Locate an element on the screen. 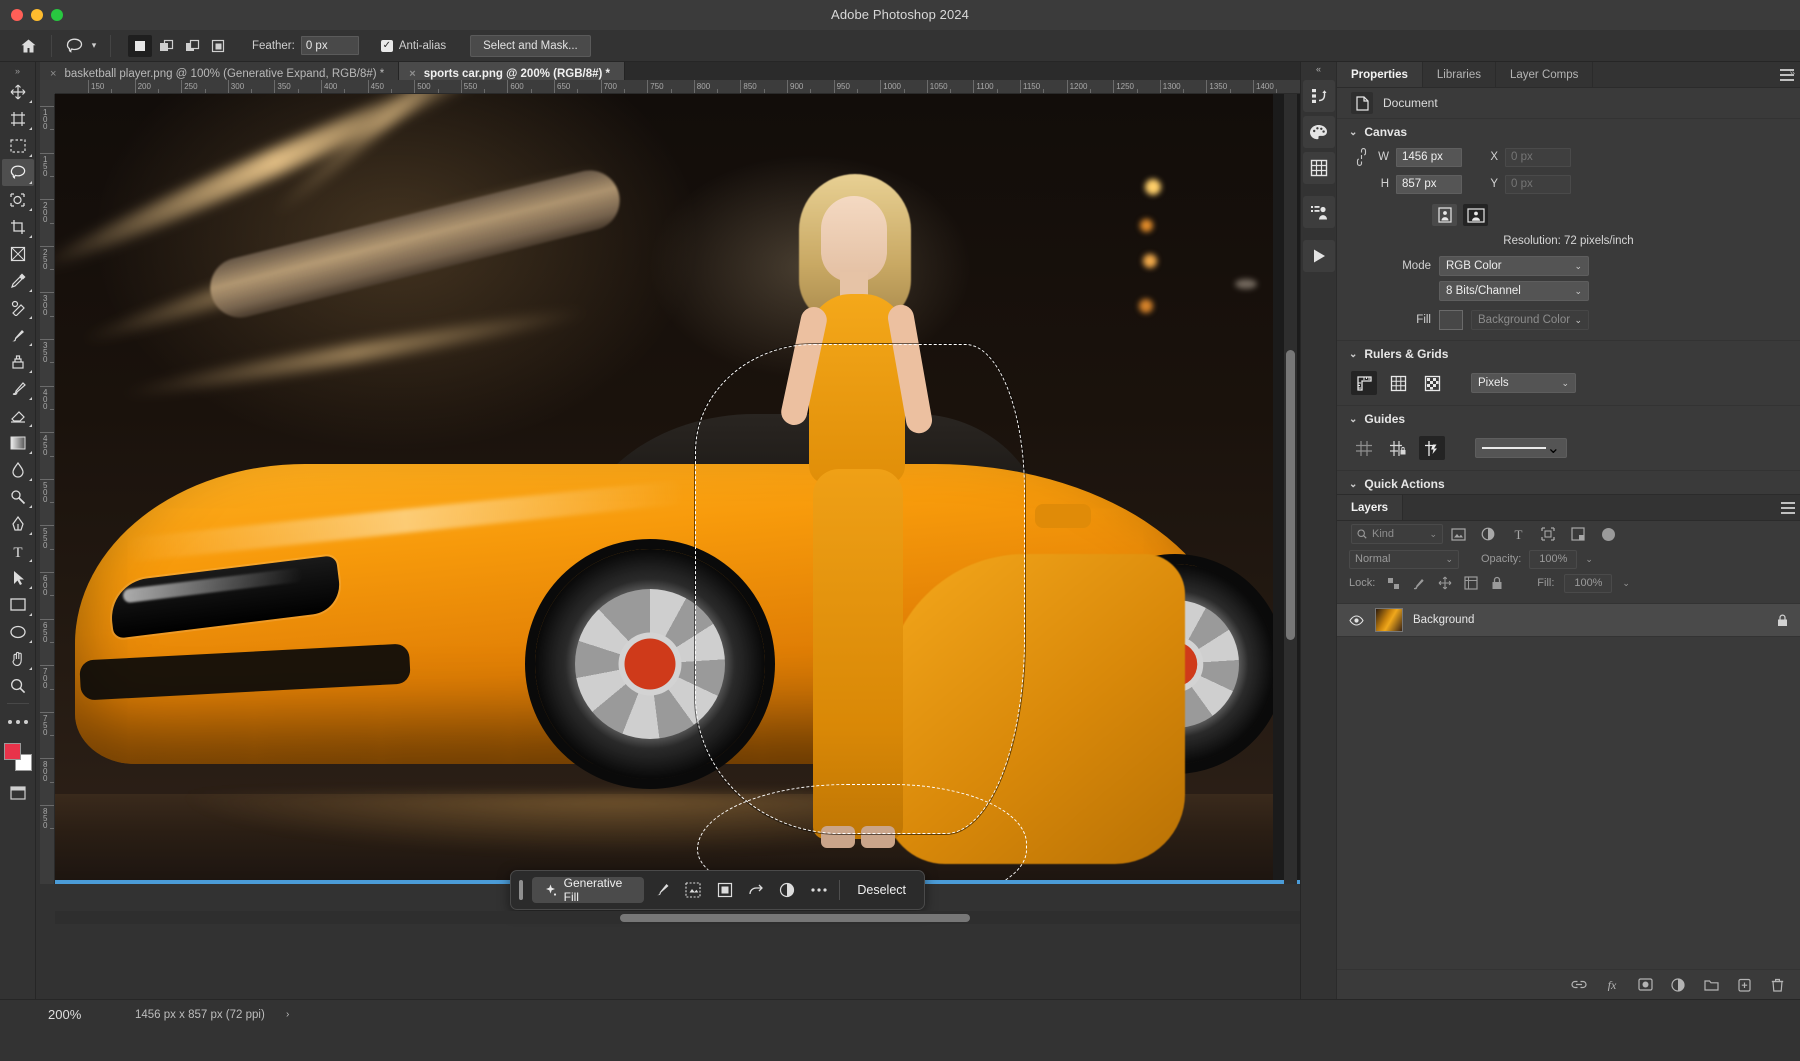 This screenshot has height=1061, width=1800. eyedropper-tool-icon is located at coordinates (18, 280).